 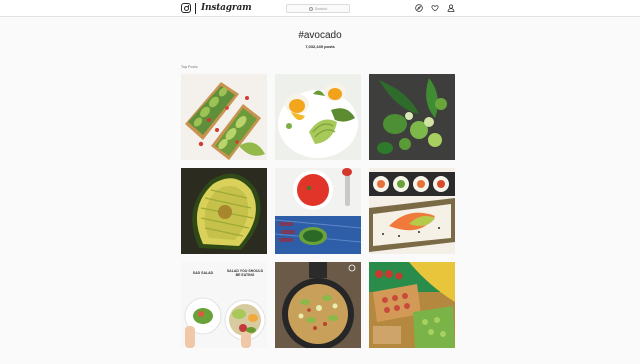 I want to click on post-thumbnail-sushi, so click(x=412, y=211).